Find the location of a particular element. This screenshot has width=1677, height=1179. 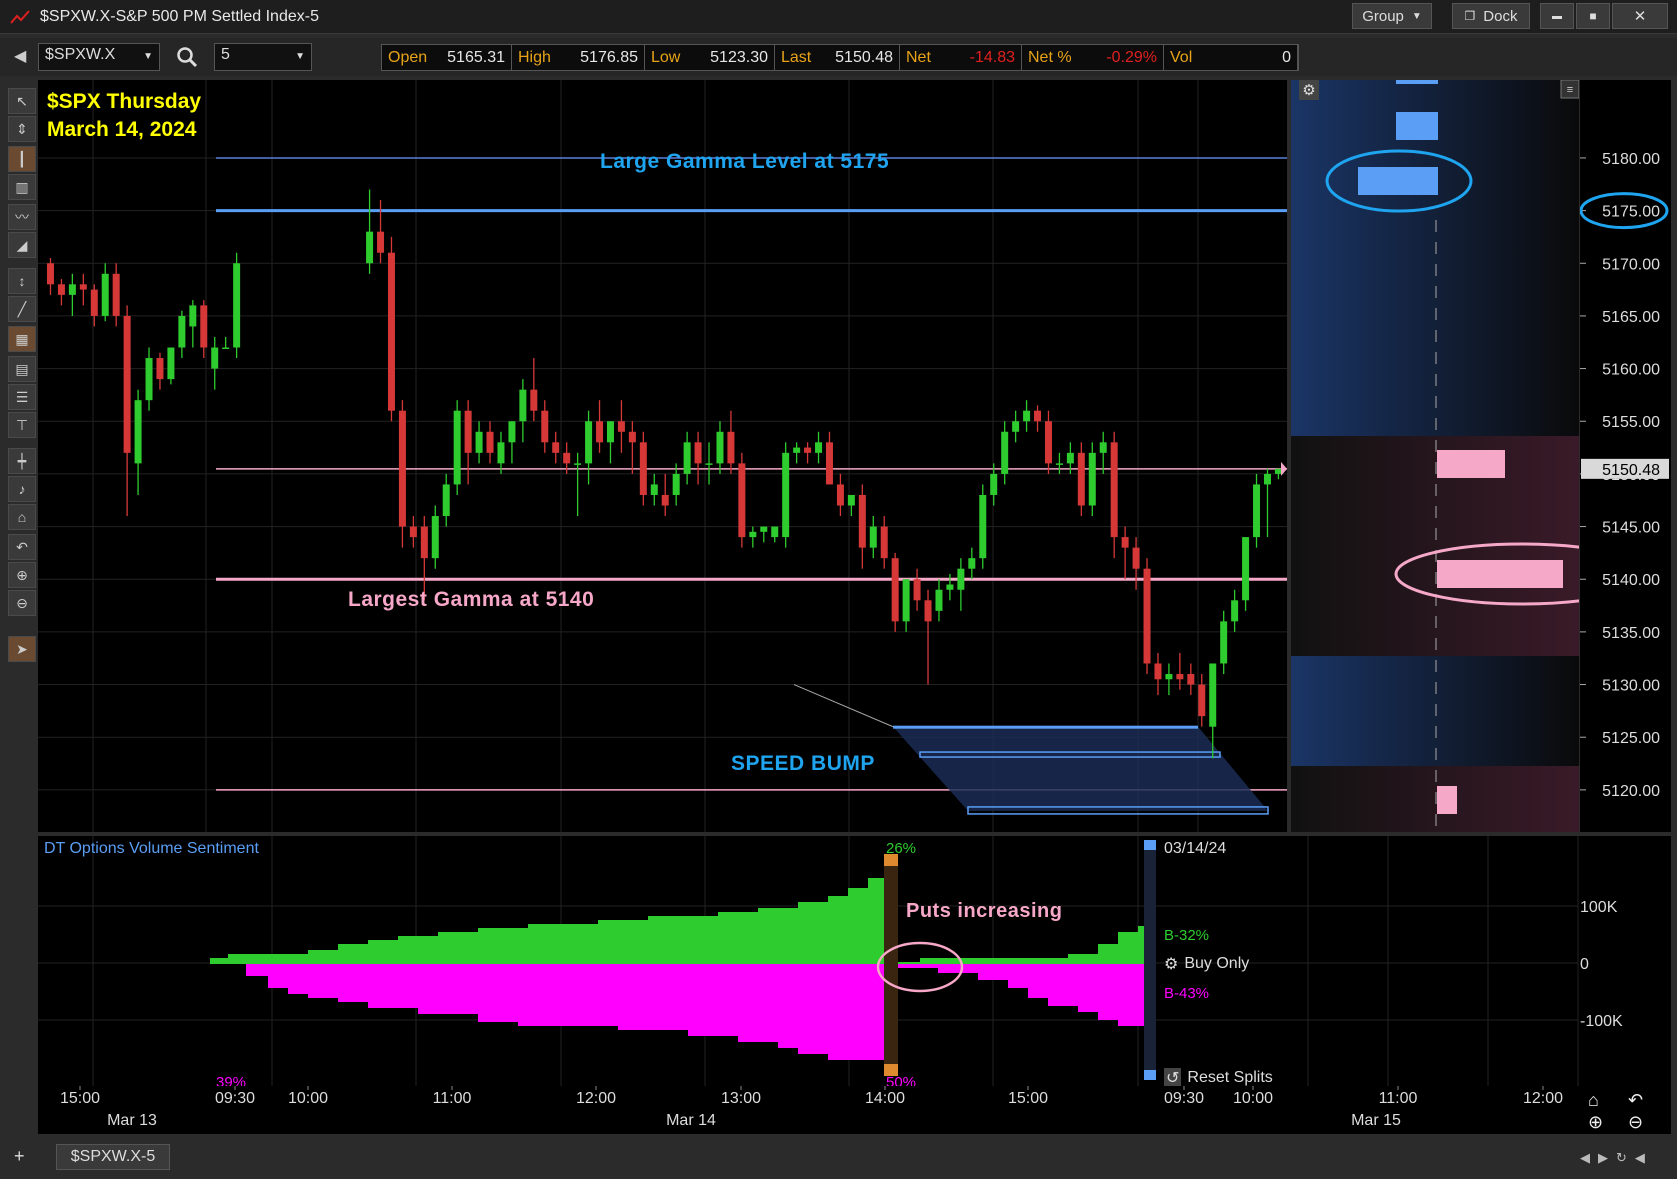

gamma-5175-annotation: Large Gamma Level at 5175 is located at coordinates (745, 161).